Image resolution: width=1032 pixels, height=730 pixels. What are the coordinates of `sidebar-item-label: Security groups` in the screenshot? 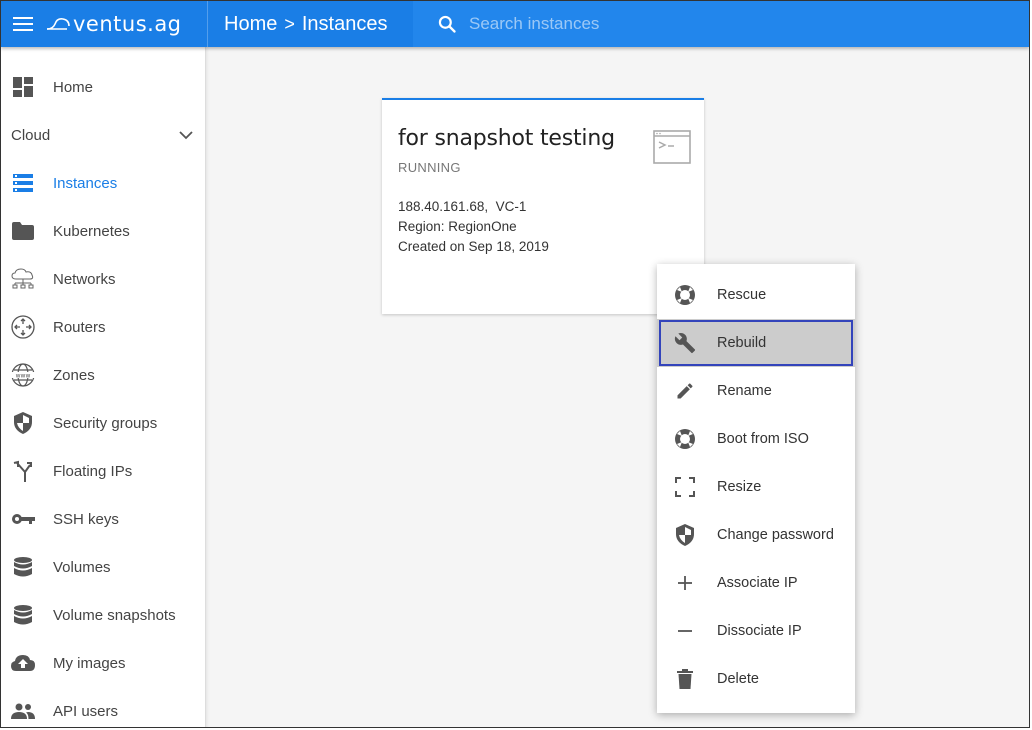 It's located at (105, 423).